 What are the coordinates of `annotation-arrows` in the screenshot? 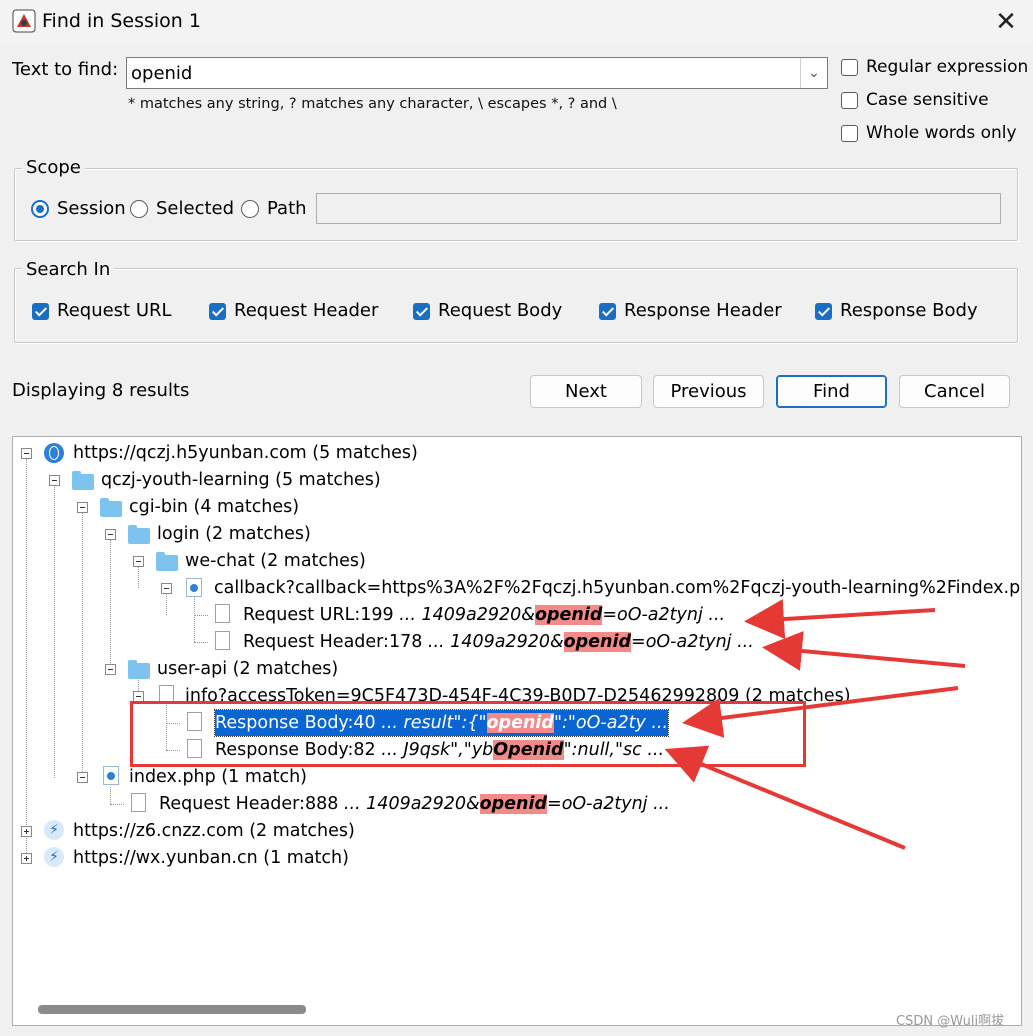 It's located at (815, 724).